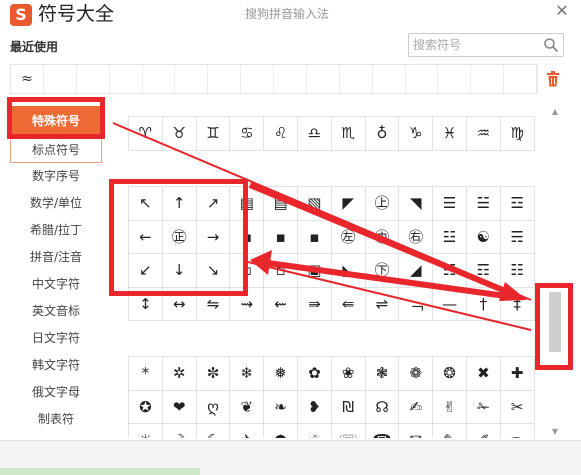 The image size is (581, 475). I want to click on symbol-cell: ☳, so click(450, 237).